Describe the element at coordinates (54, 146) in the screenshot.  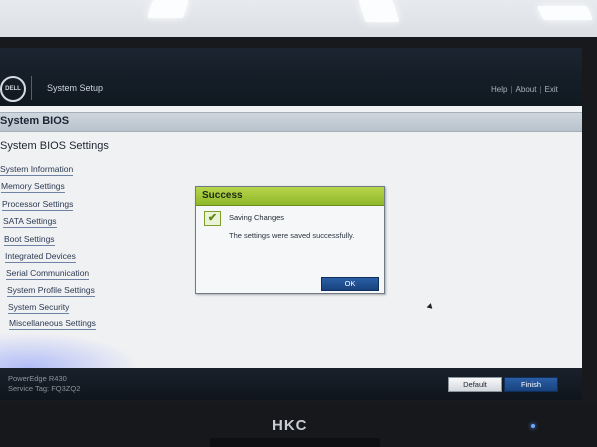
I see `settings-heading: System BIOS Settings` at that location.